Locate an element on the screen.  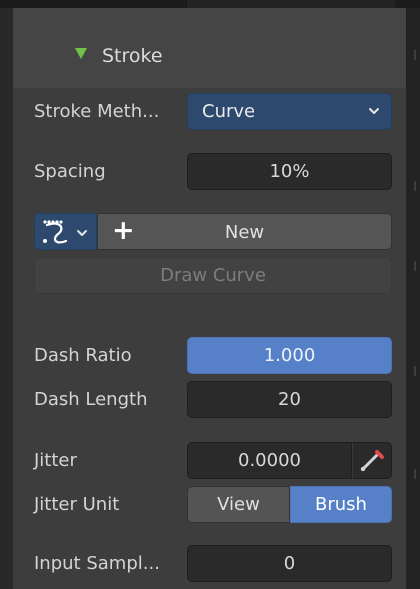
new-curve-button: + New is located at coordinates (244, 231).